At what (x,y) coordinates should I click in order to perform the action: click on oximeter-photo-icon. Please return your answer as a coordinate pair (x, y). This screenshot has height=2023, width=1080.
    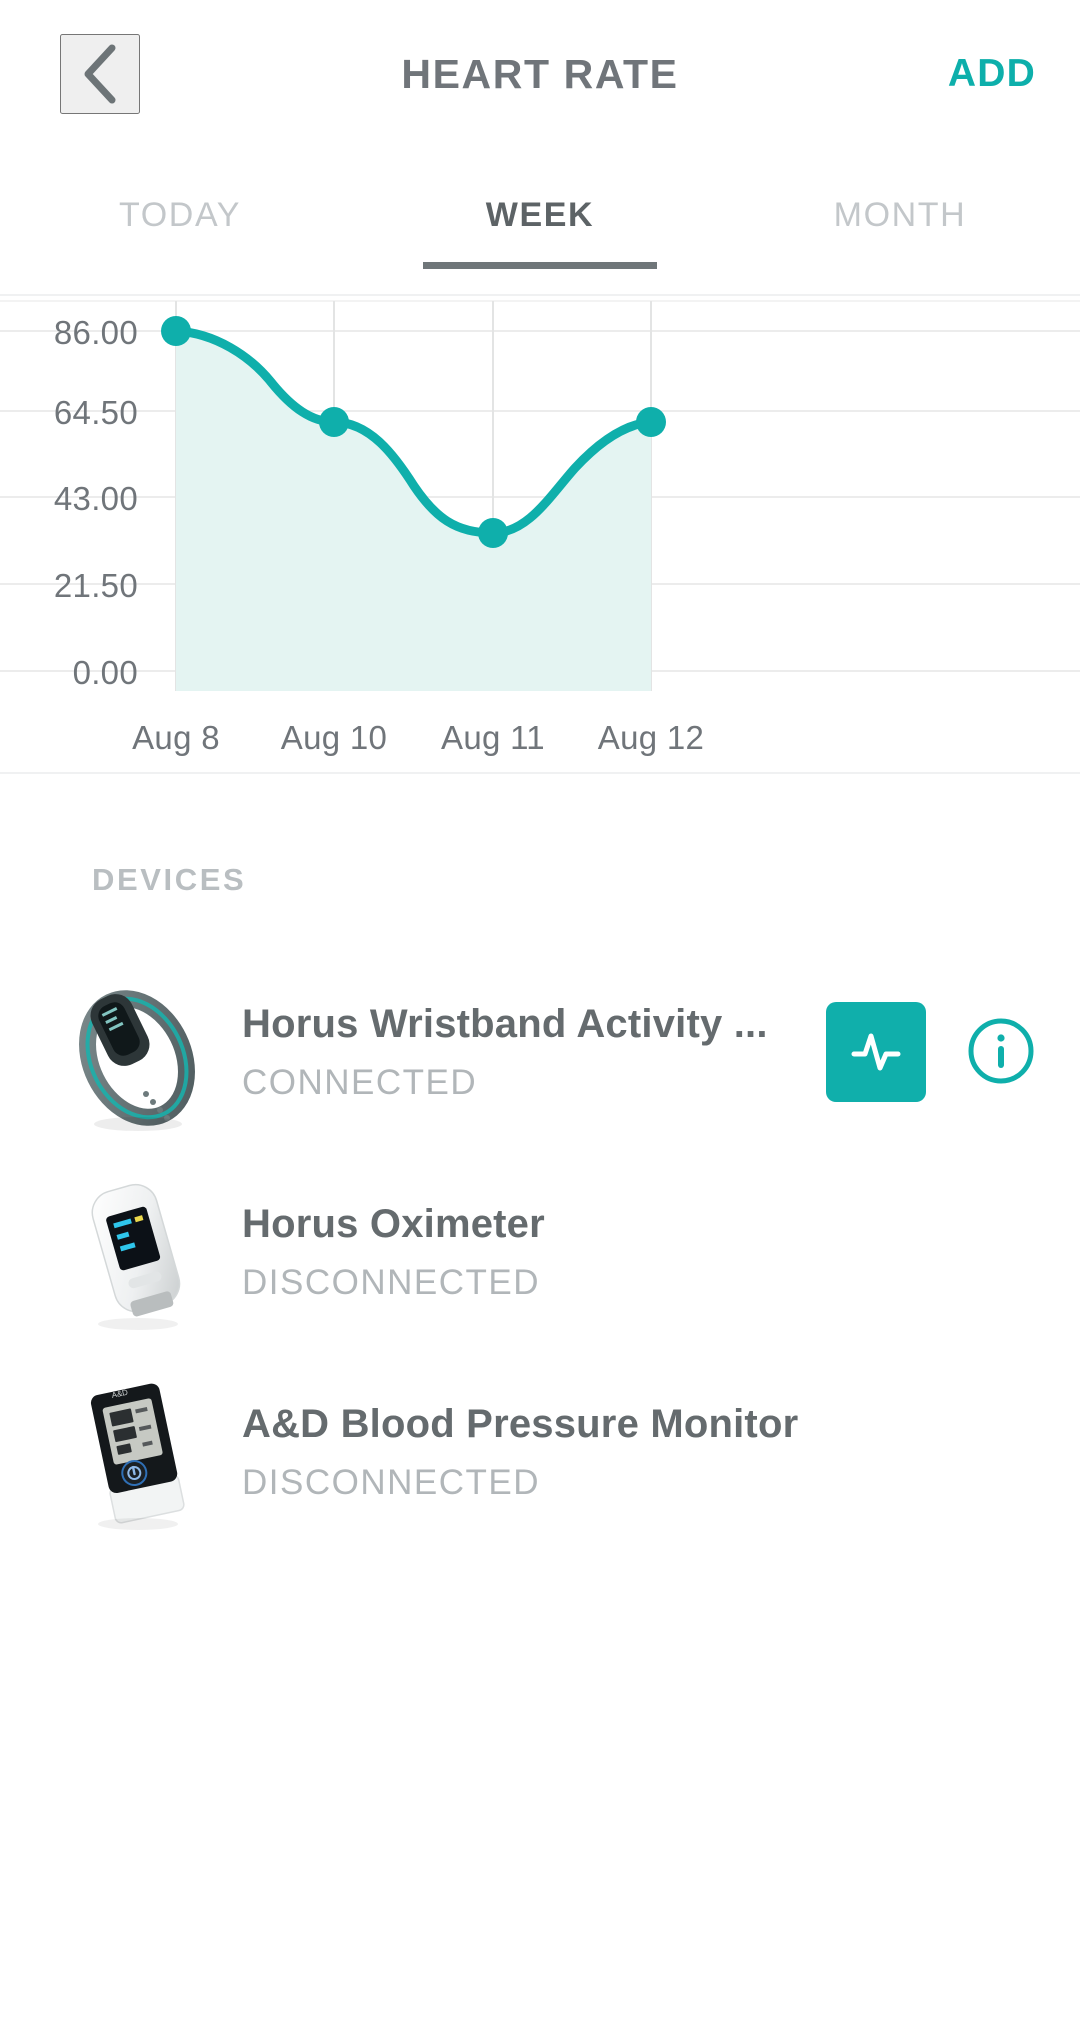
    Looking at the image, I should click on (137, 1252).